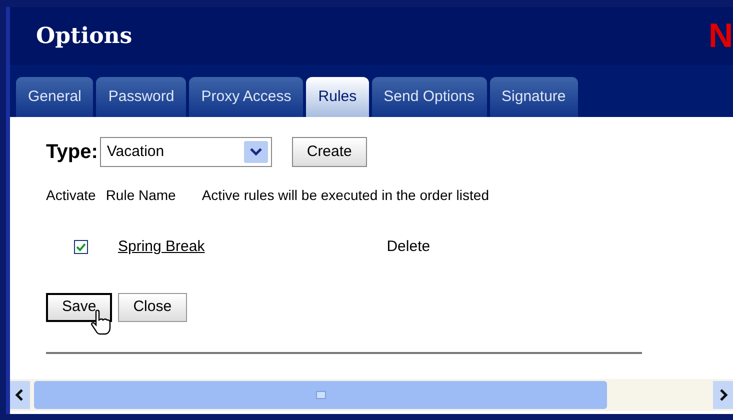  What do you see at coordinates (141, 195) in the screenshot?
I see `column-header: Rule Name` at bounding box center [141, 195].